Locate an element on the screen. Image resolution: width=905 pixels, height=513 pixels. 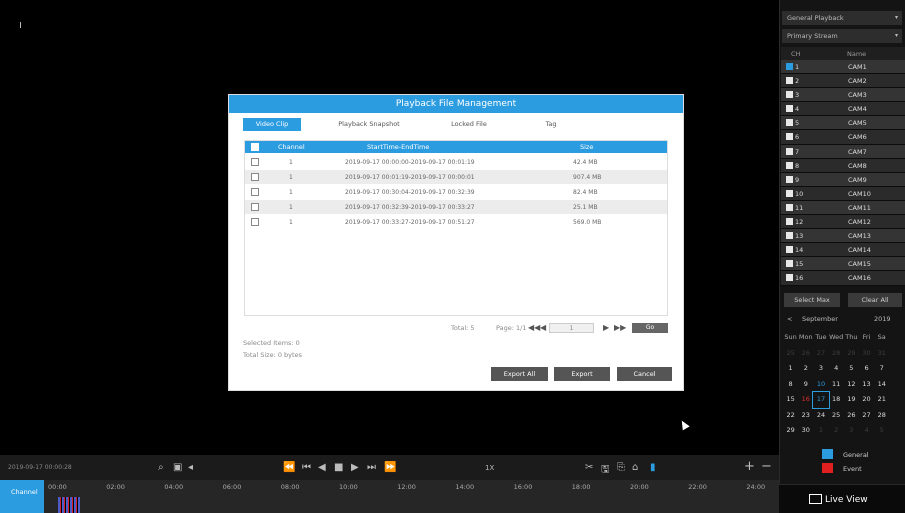
channel-row: 5 CAM5 is located at coordinates (843, 123).